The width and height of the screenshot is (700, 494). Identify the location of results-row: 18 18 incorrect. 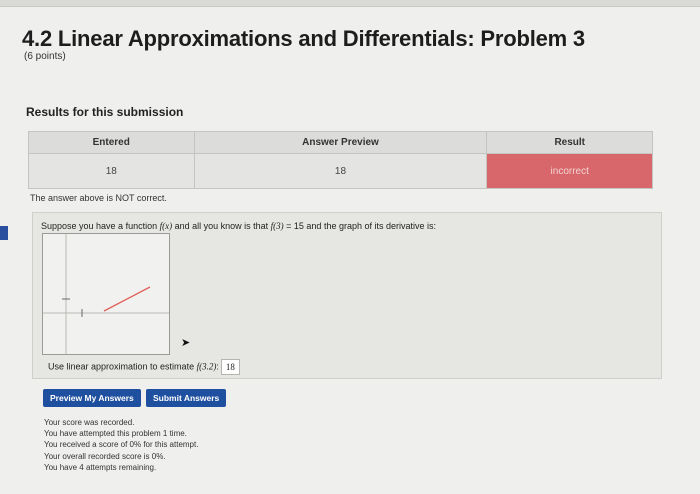
(340, 171).